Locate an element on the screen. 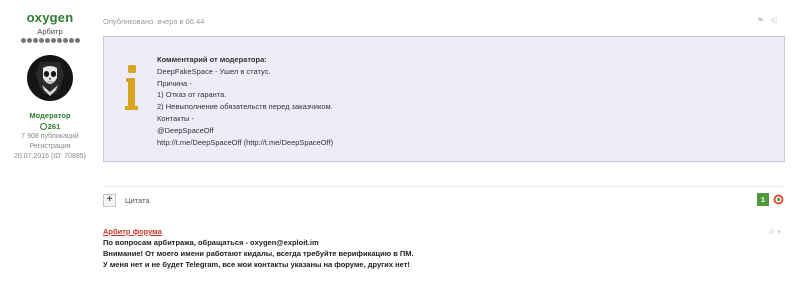 The image size is (800, 285). signature-title: Арбитр форума is located at coordinates (258, 231).